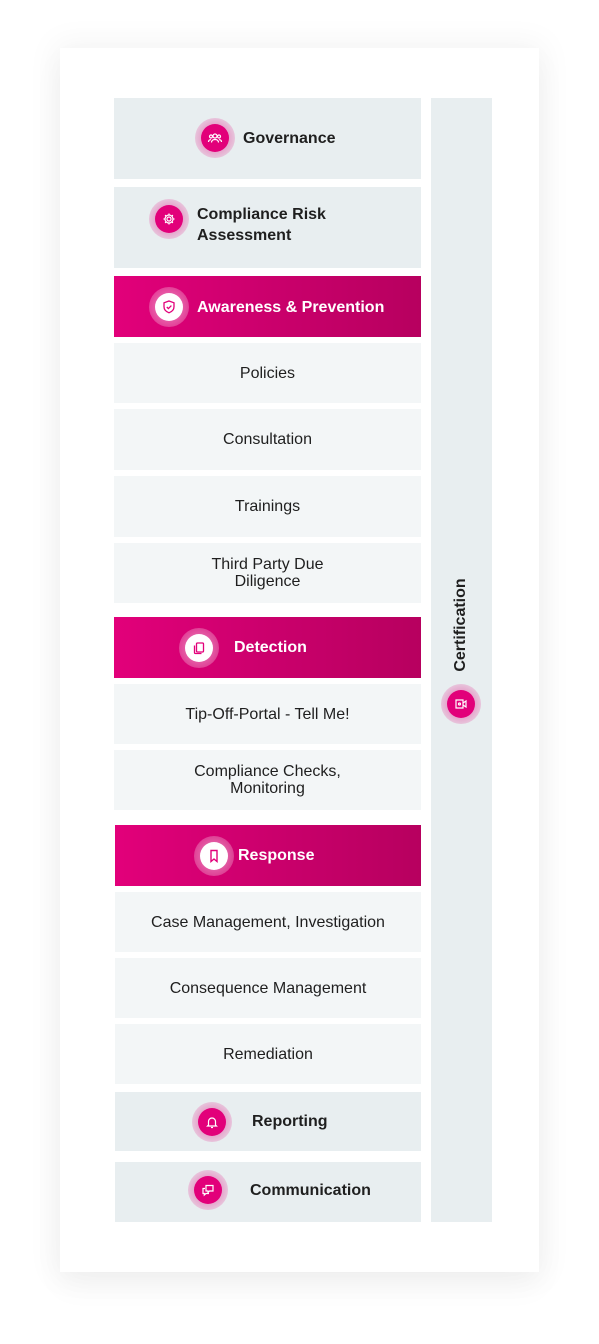 Image resolution: width=599 pixels, height=1344 pixels. I want to click on item-policies: Policies, so click(267, 373).